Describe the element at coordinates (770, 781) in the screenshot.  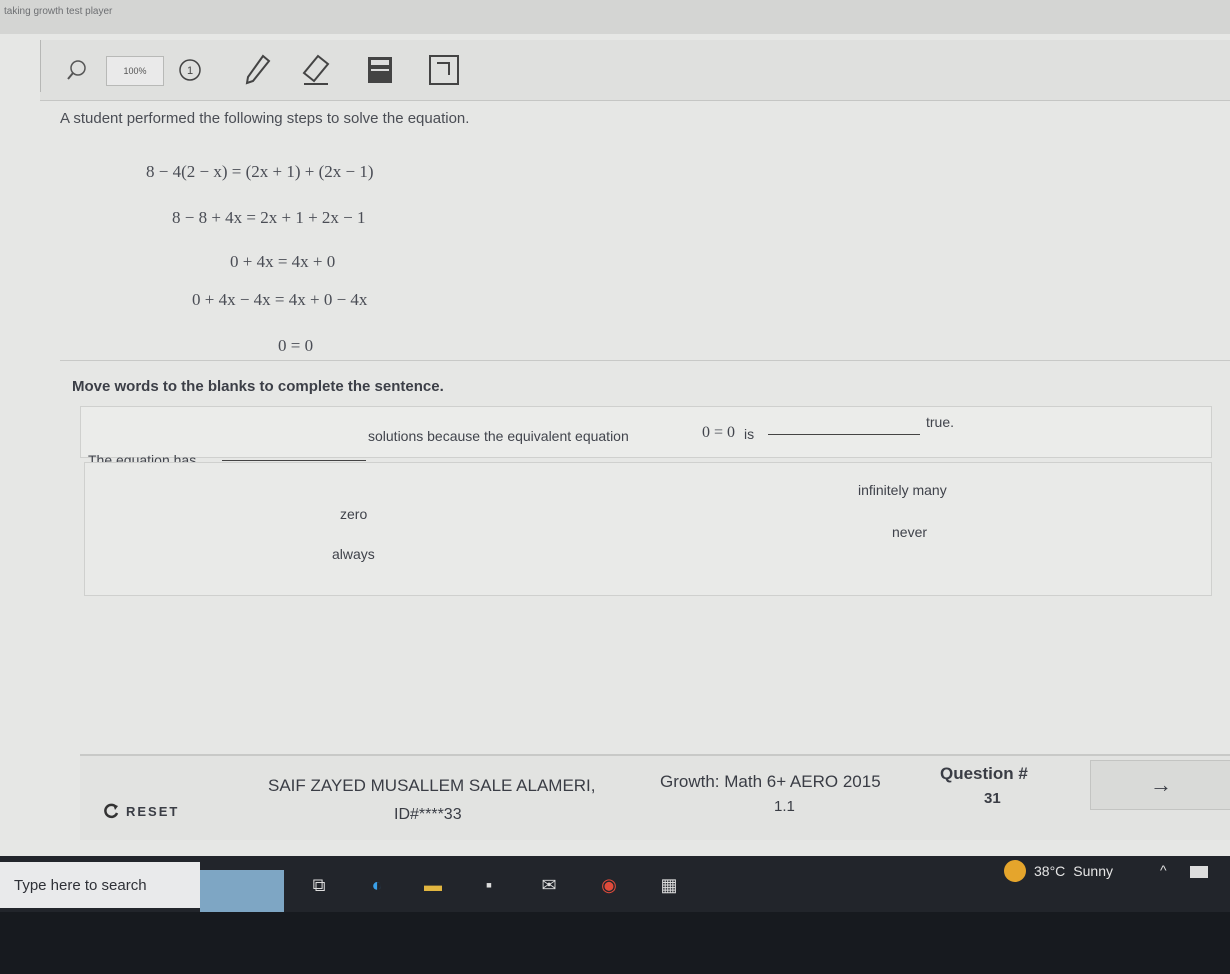
I see `test-name: Growth: Math 6+ AERO 2015` at that location.